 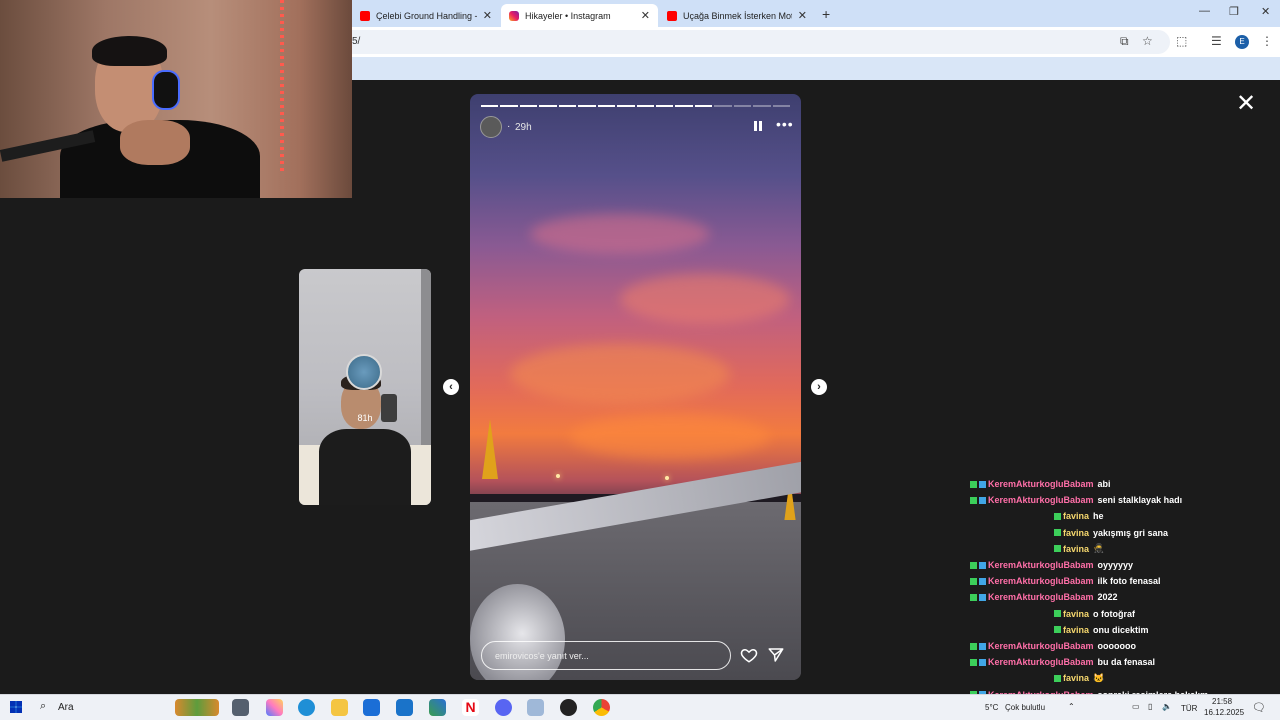 I want to click on story-progress-bar, so click(x=635, y=106).